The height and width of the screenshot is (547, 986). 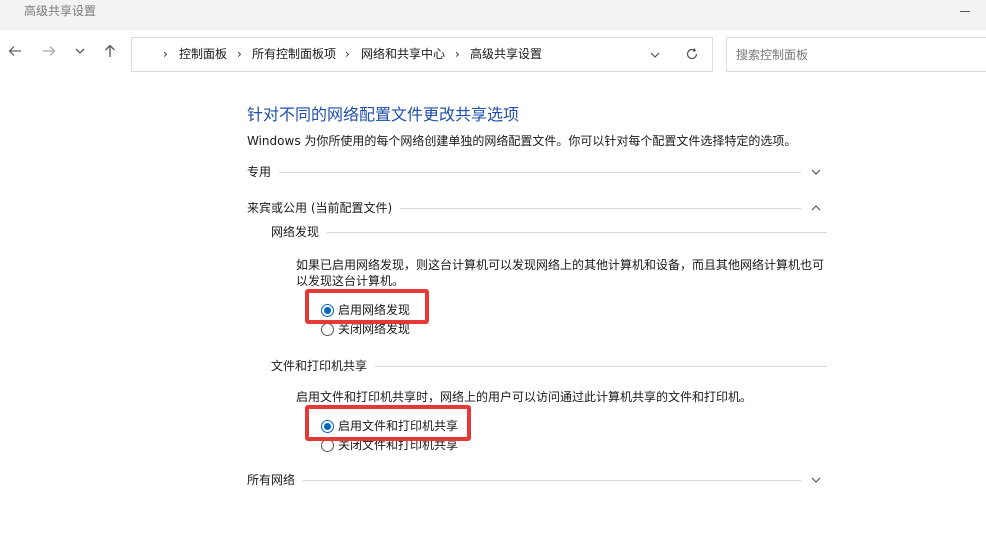 I want to click on group-label: 文件和打印机共享, so click(x=319, y=366).